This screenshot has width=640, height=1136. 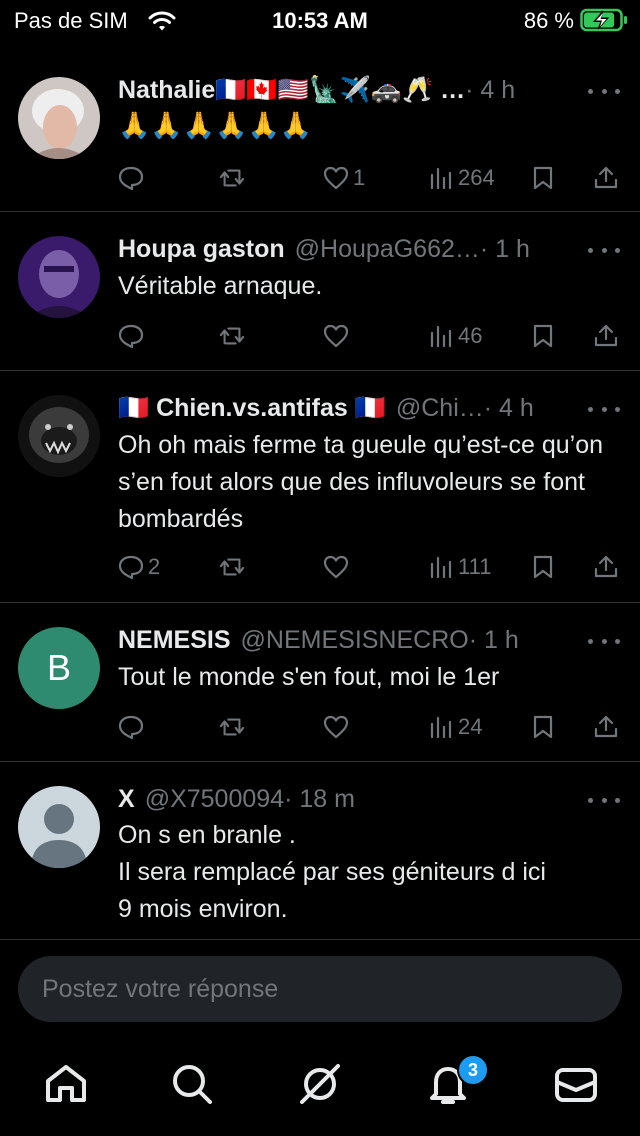 I want to click on views-button: 264, so click(x=461, y=178).